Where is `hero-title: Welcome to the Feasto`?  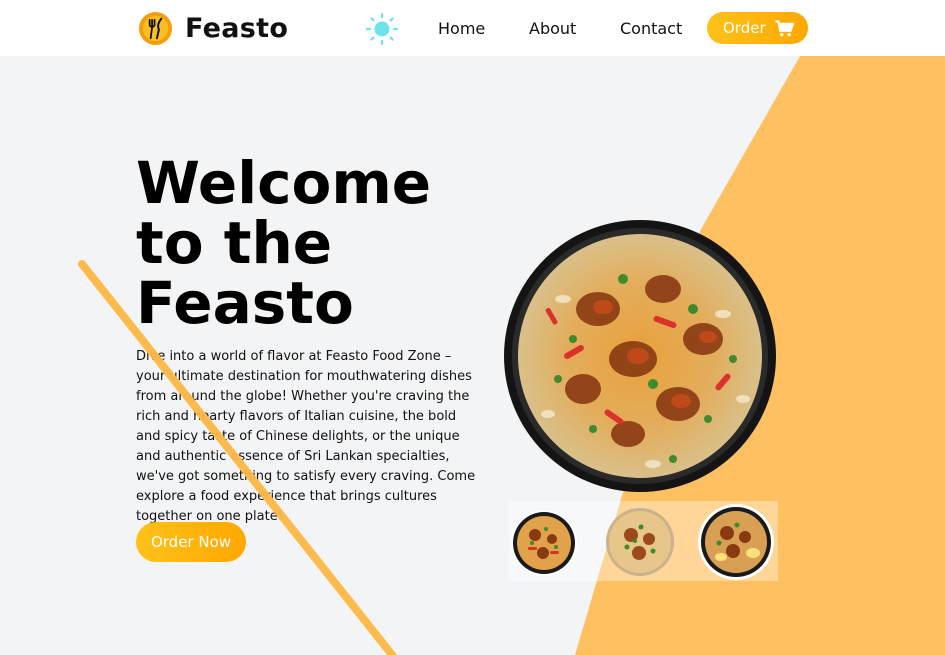
hero-title: Welcome to the Feasto is located at coordinates (283, 243).